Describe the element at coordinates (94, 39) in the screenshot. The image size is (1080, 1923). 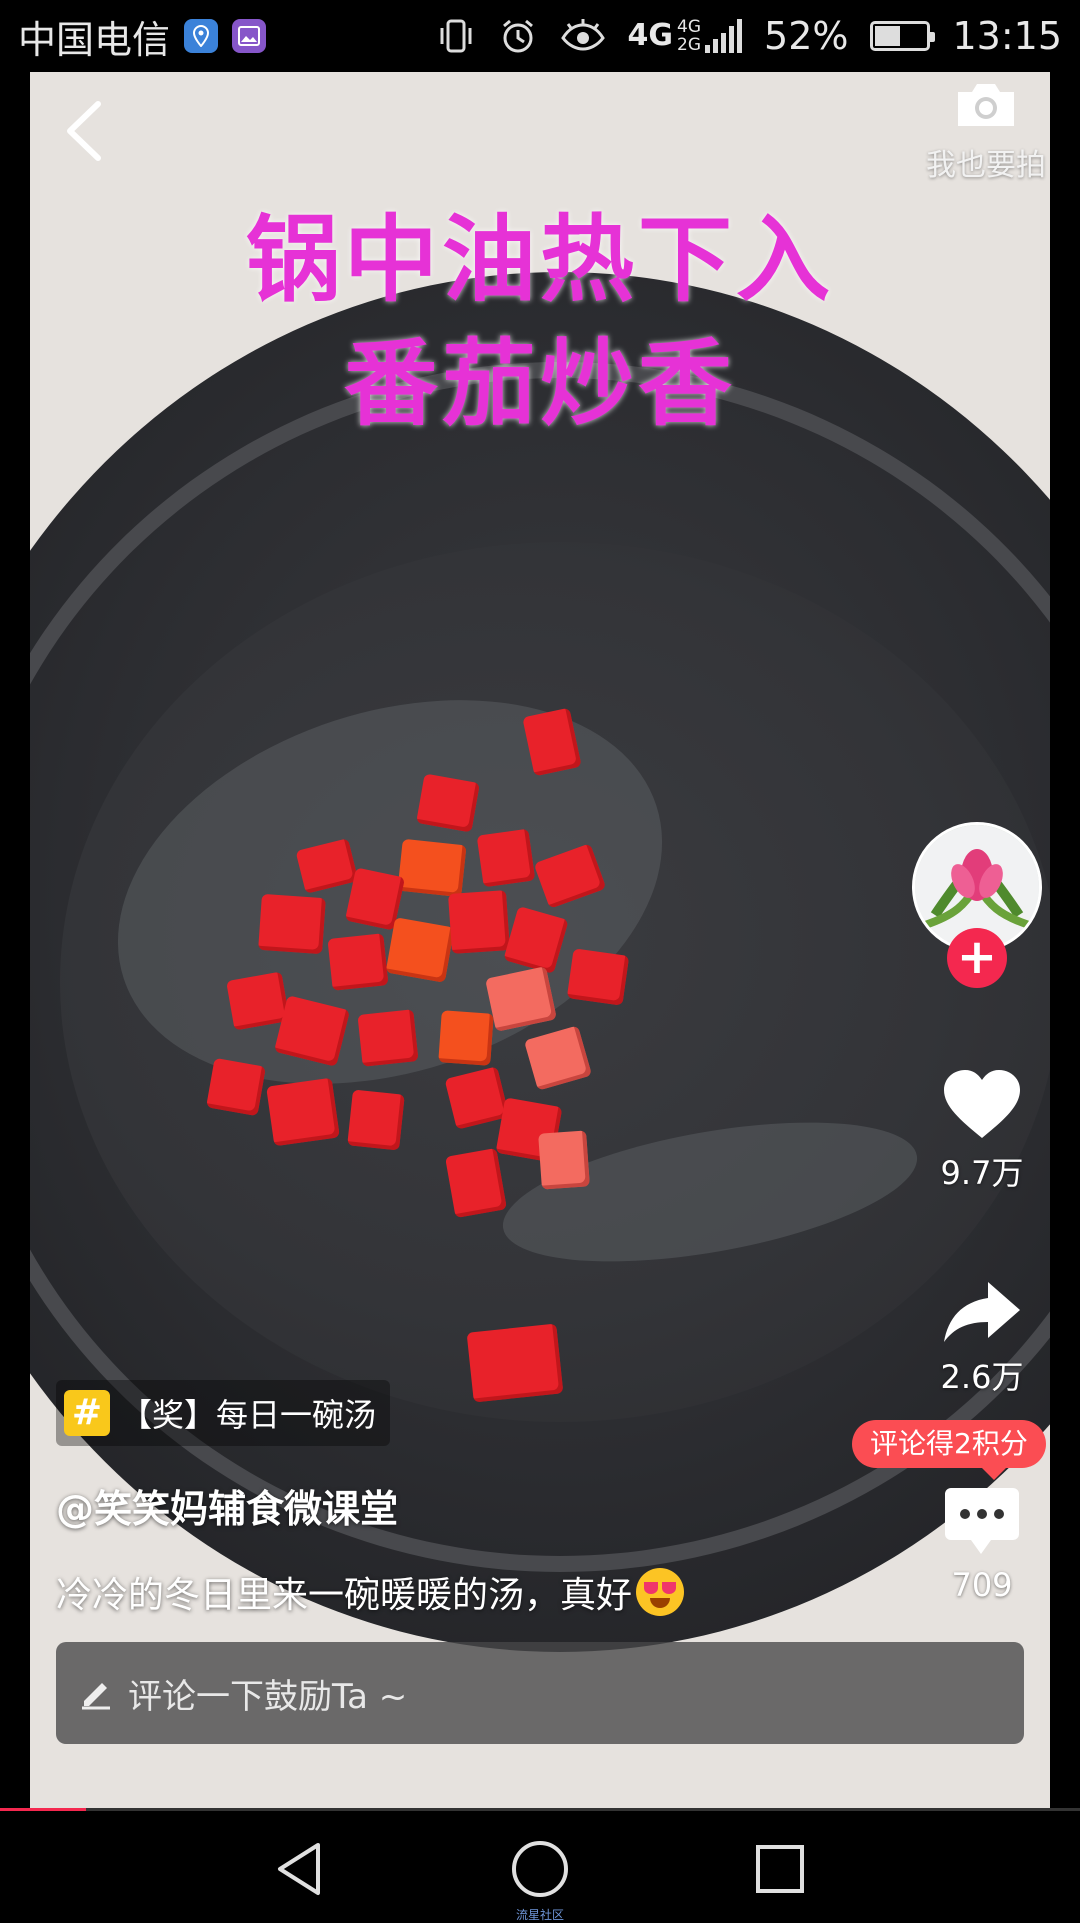
I see `carrier-label: 中国电信` at that location.